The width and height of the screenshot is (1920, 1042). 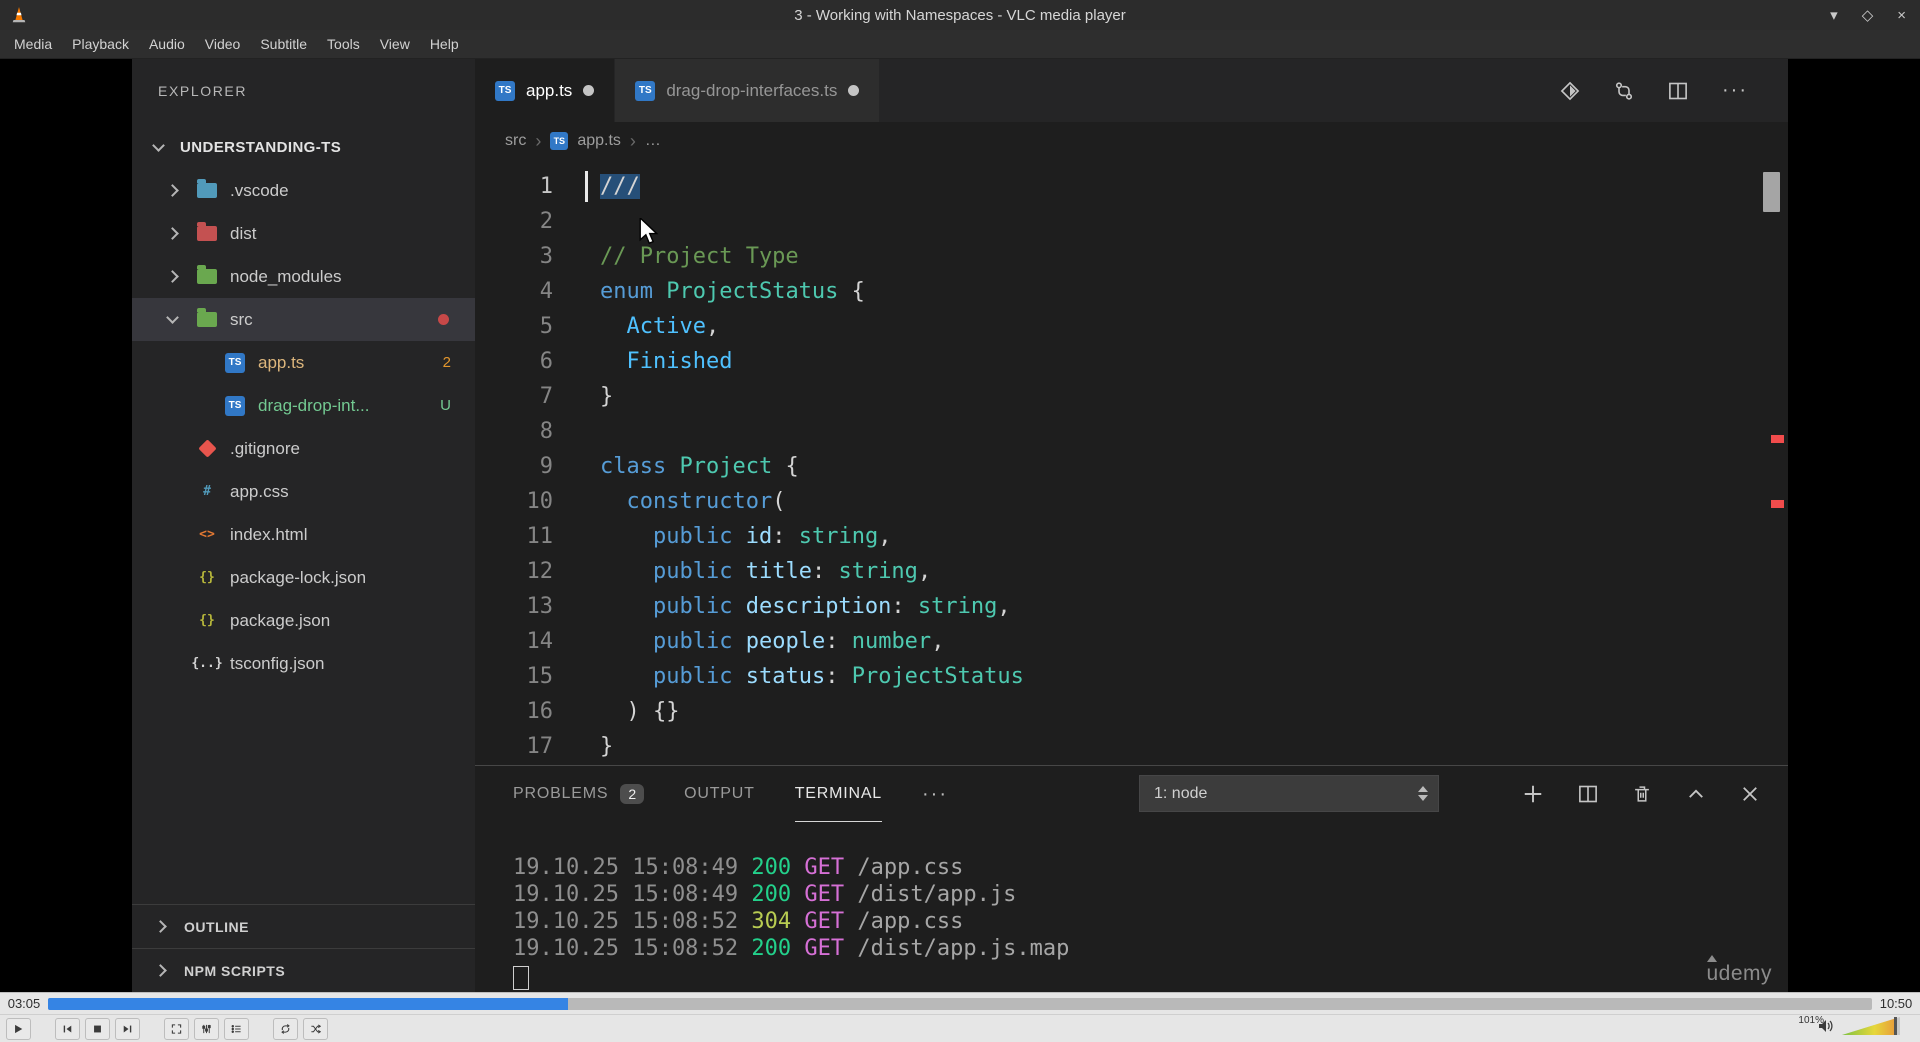 What do you see at coordinates (243, 233) in the screenshot?
I see `tree-item-label: dist` at bounding box center [243, 233].